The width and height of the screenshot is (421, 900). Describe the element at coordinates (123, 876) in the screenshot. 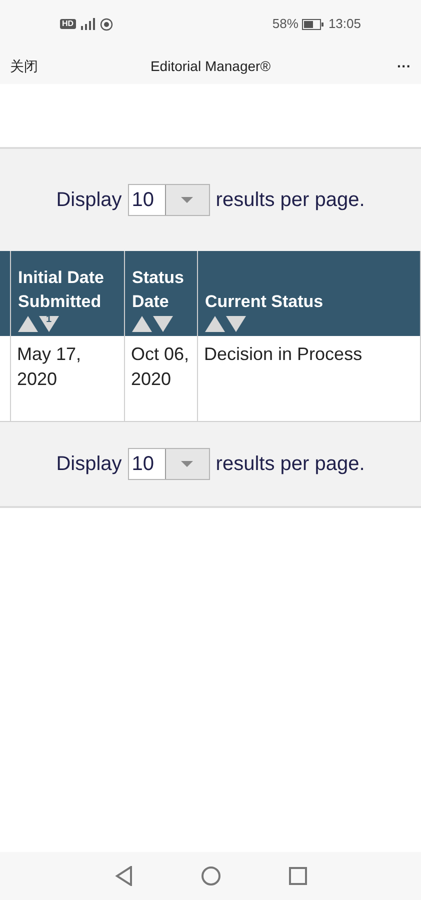

I see `back-icon` at that location.